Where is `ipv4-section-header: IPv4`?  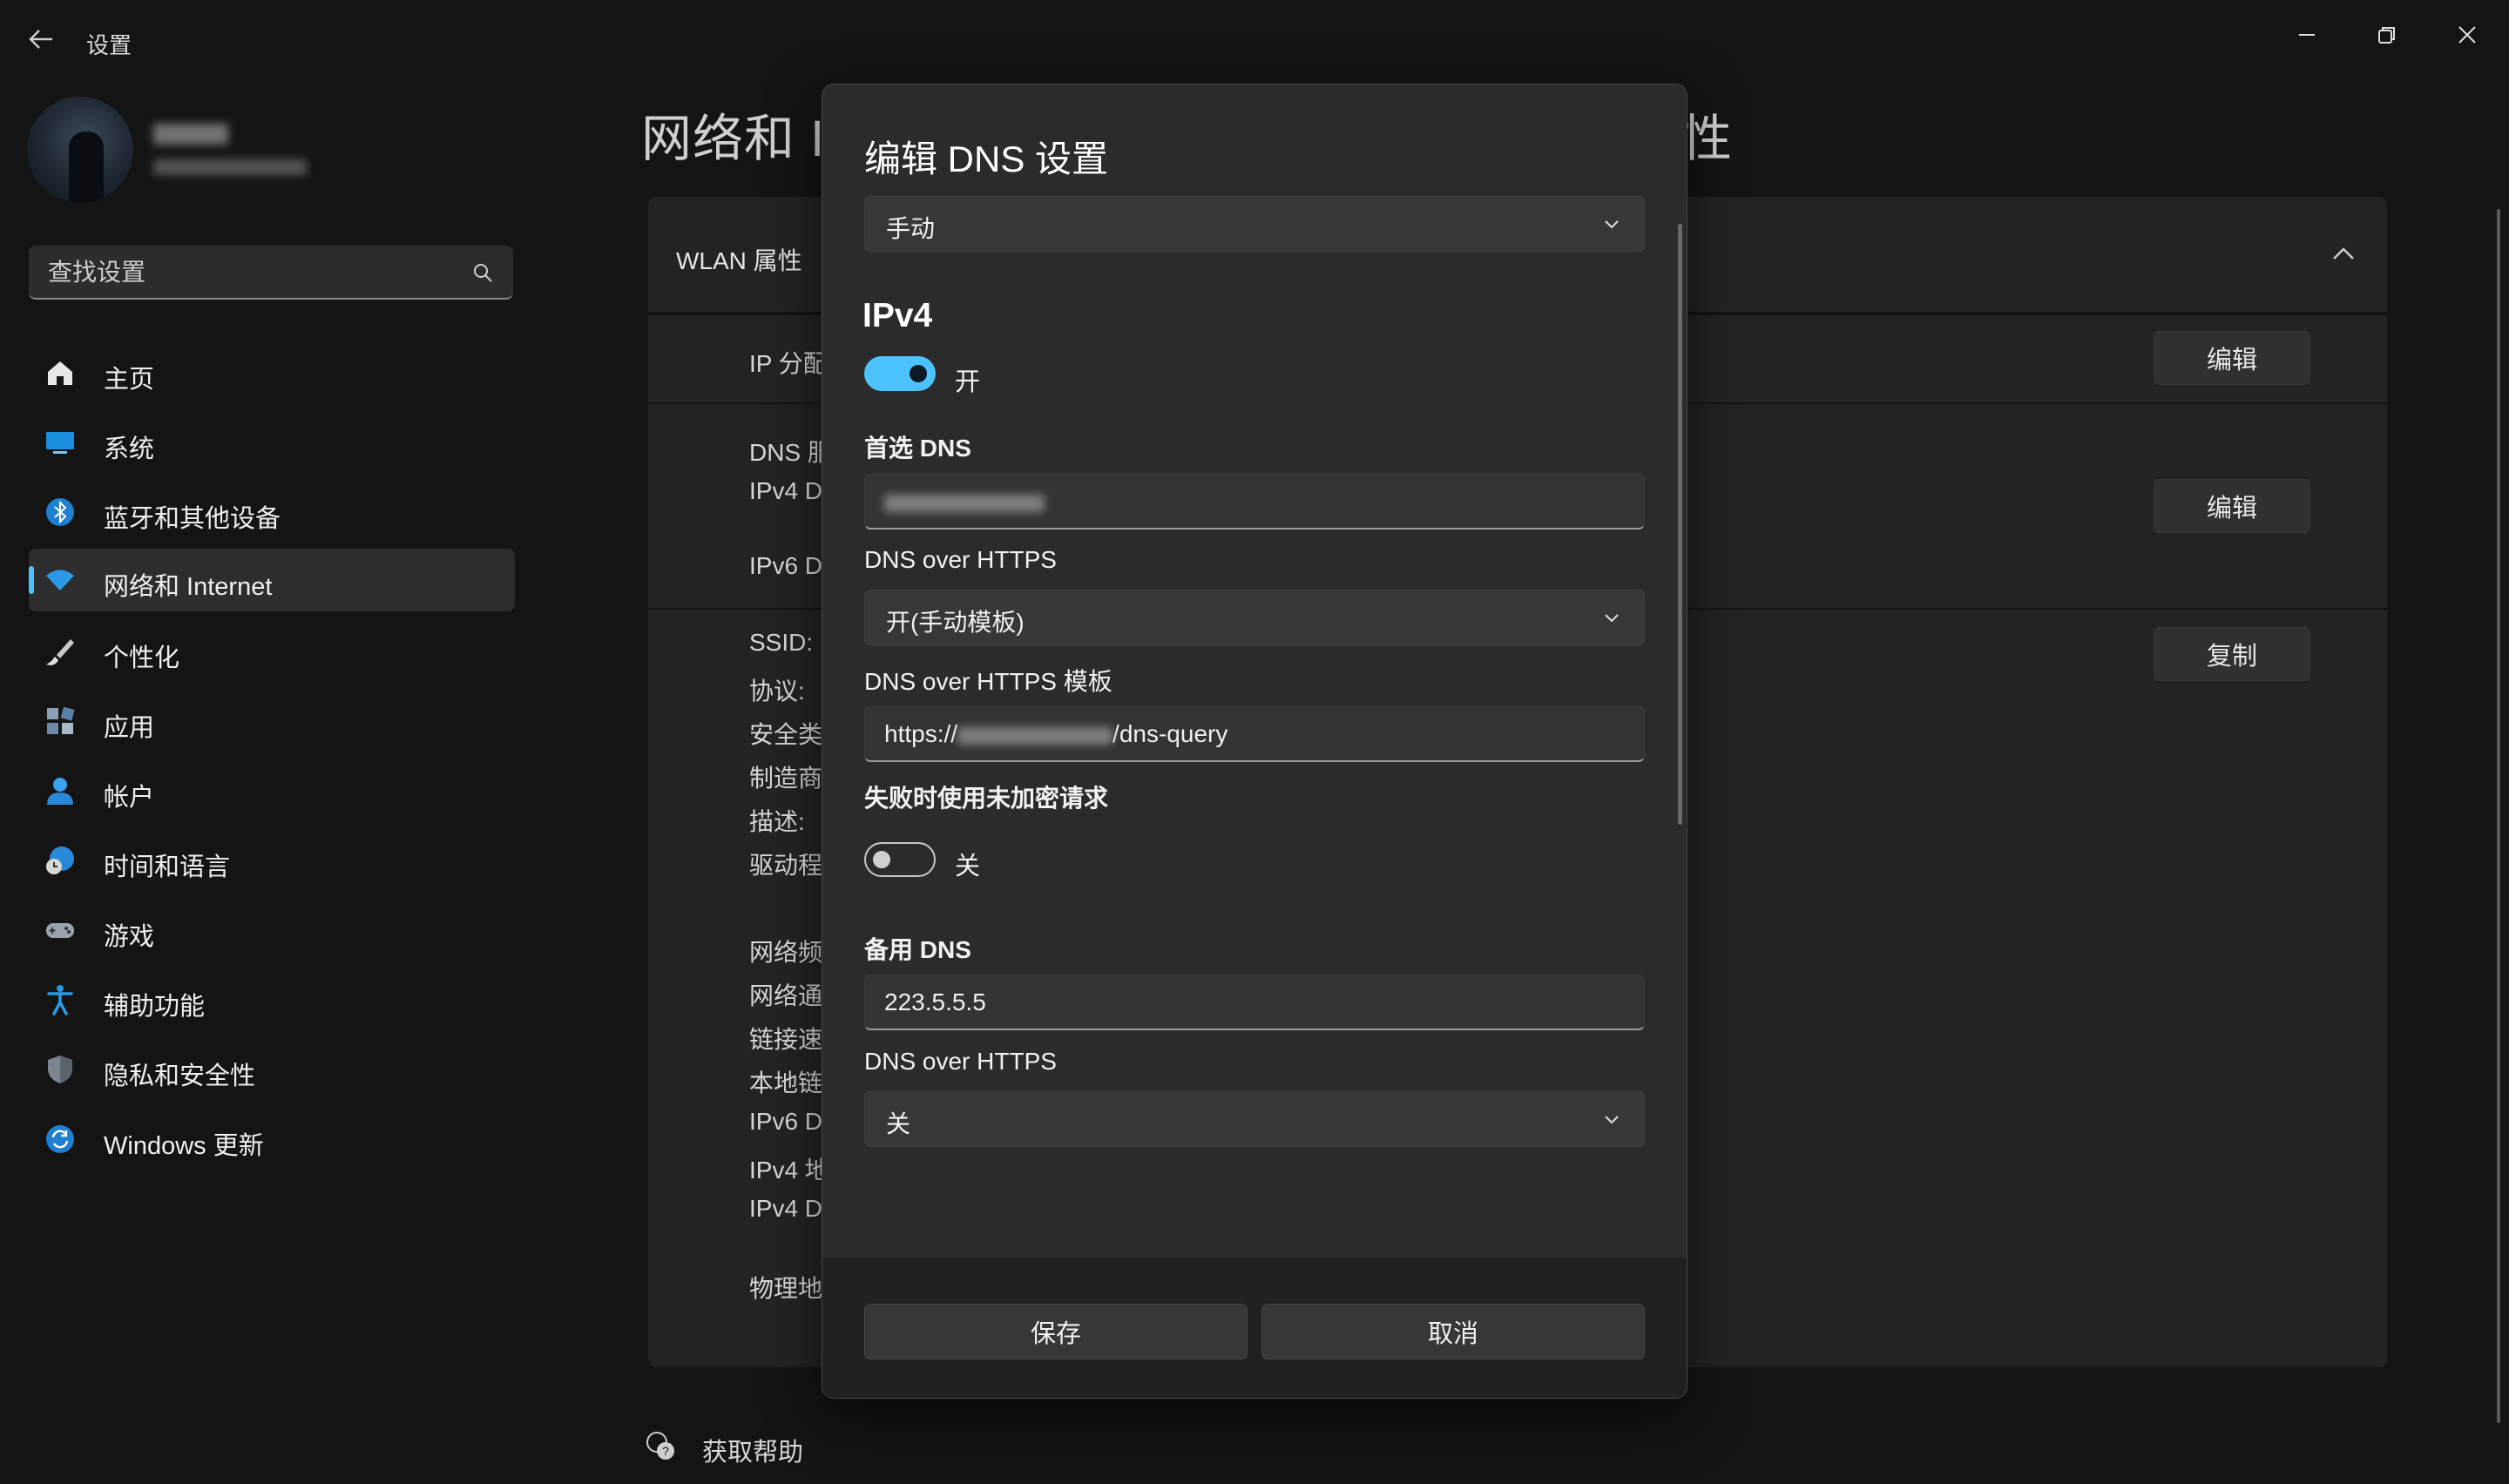
ipv4-section-header: IPv4 is located at coordinates (897, 315).